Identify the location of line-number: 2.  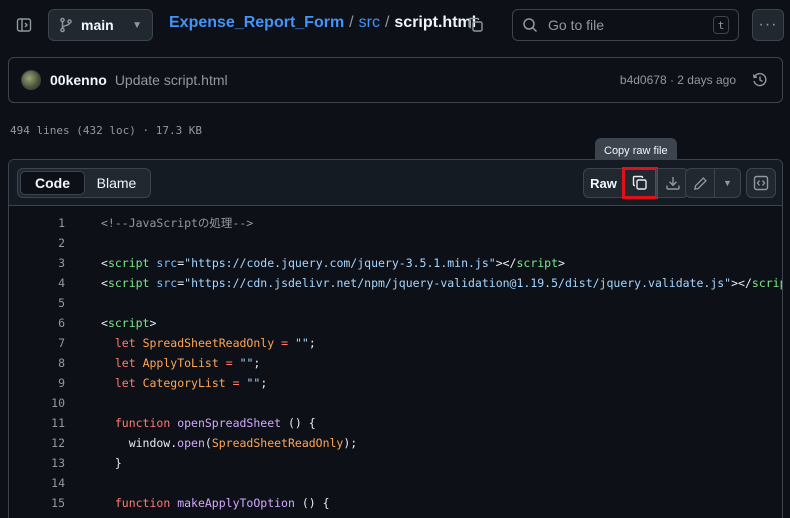
(37, 243).